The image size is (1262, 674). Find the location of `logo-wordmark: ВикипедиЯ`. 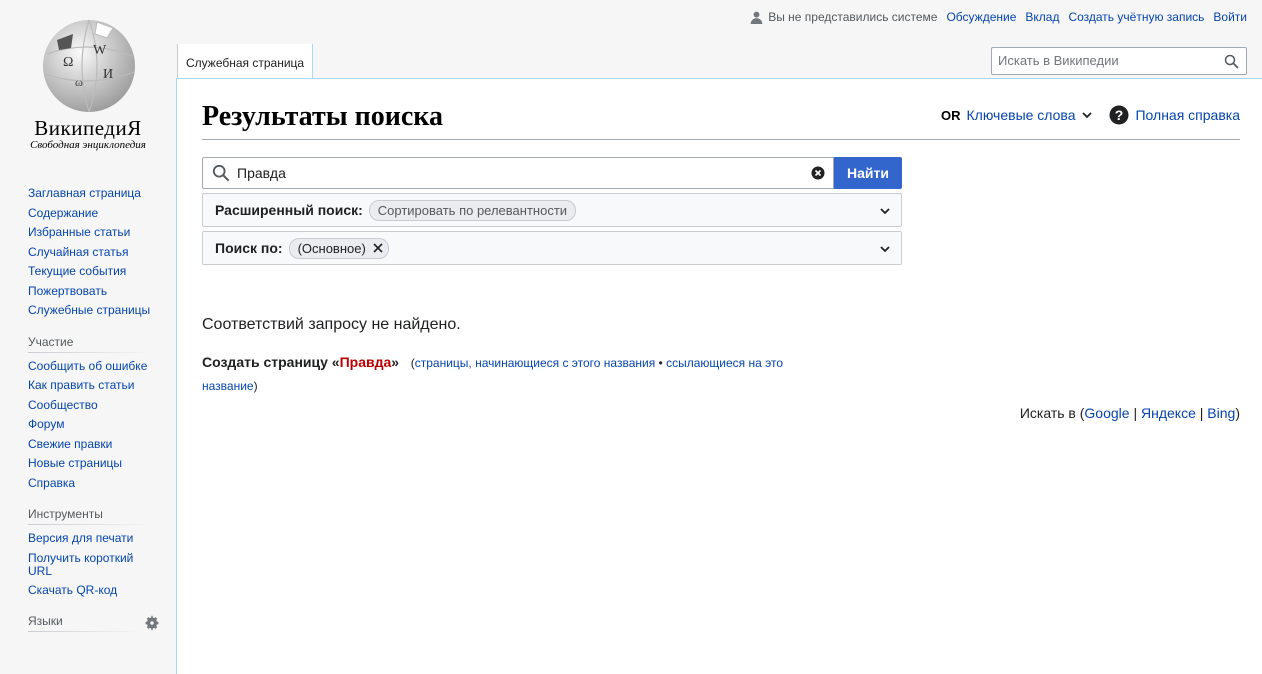

logo-wordmark: ВикипедиЯ is located at coordinates (88, 128).